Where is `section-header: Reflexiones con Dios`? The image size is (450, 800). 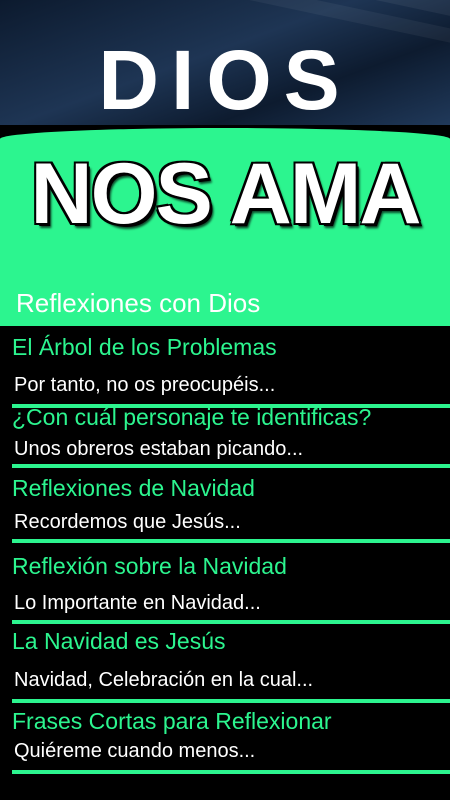
section-header: Reflexiones con Dios is located at coordinates (225, 303).